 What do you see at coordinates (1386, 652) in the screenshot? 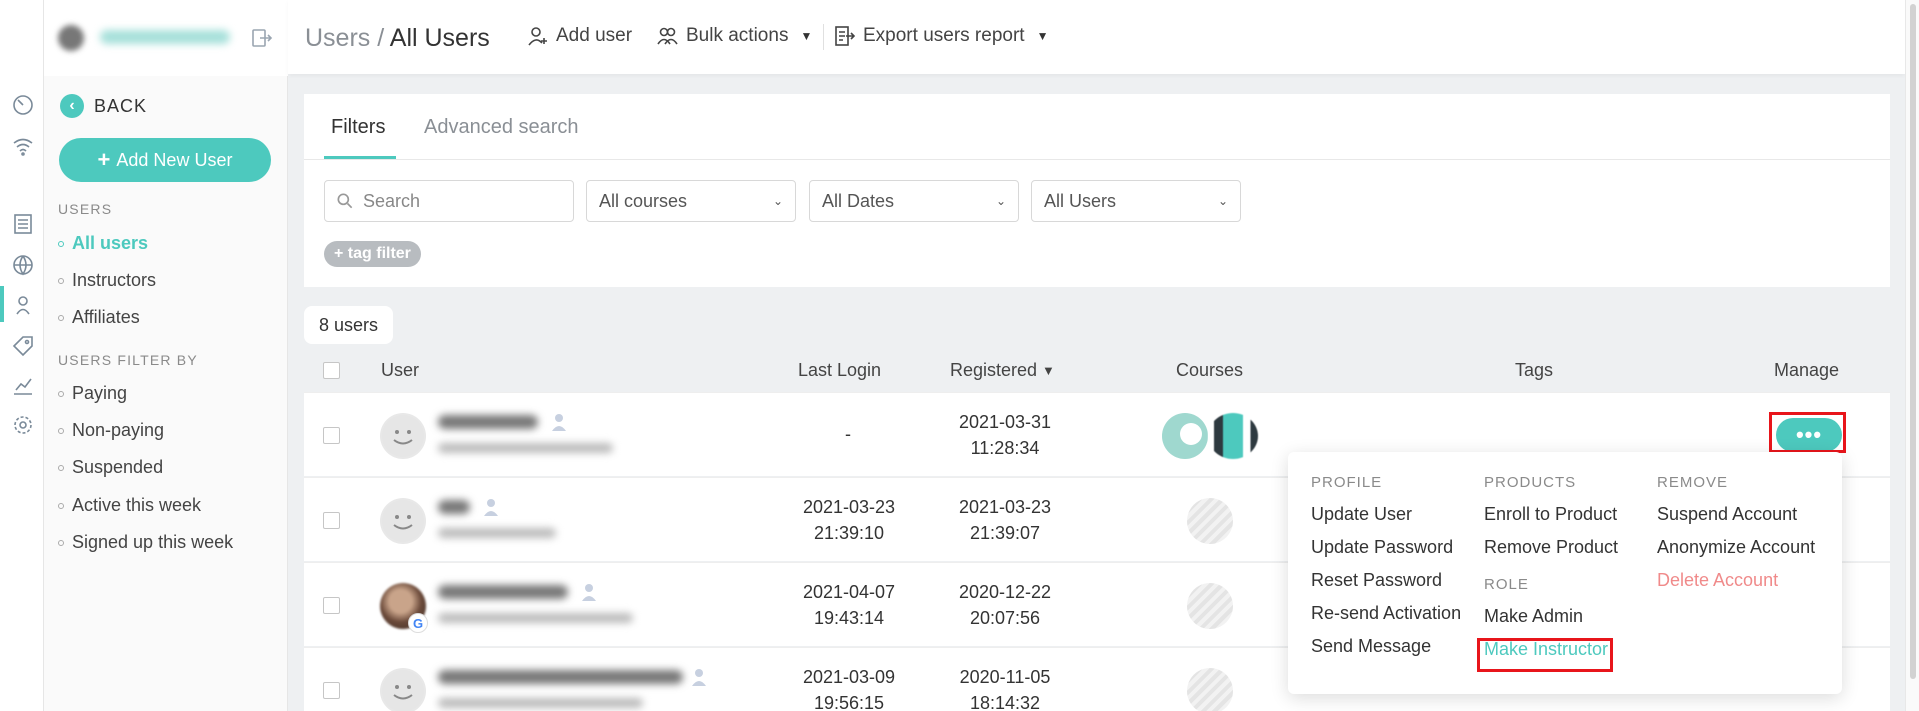
I see `menu-item-send-message: Send Message` at bounding box center [1386, 652].